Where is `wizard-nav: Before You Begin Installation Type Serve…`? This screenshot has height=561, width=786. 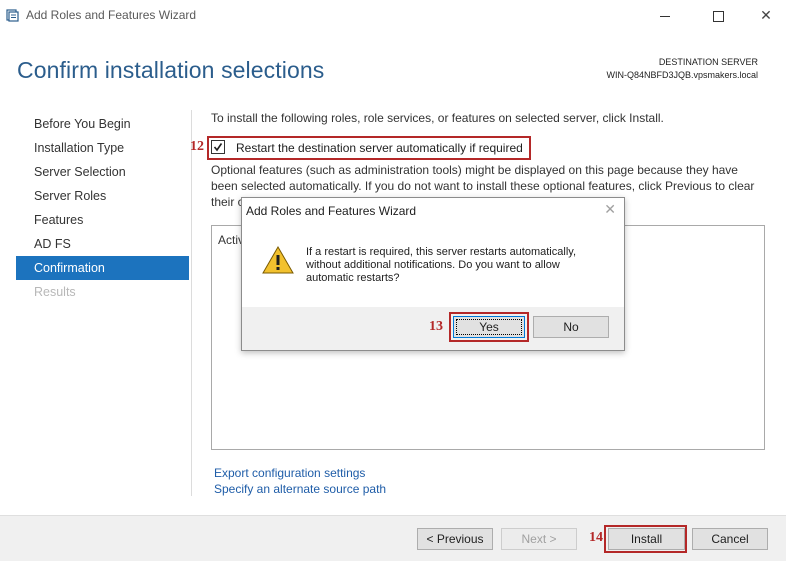
wizard-nav: Before You Begin Installation Type Serve… is located at coordinates (102, 208).